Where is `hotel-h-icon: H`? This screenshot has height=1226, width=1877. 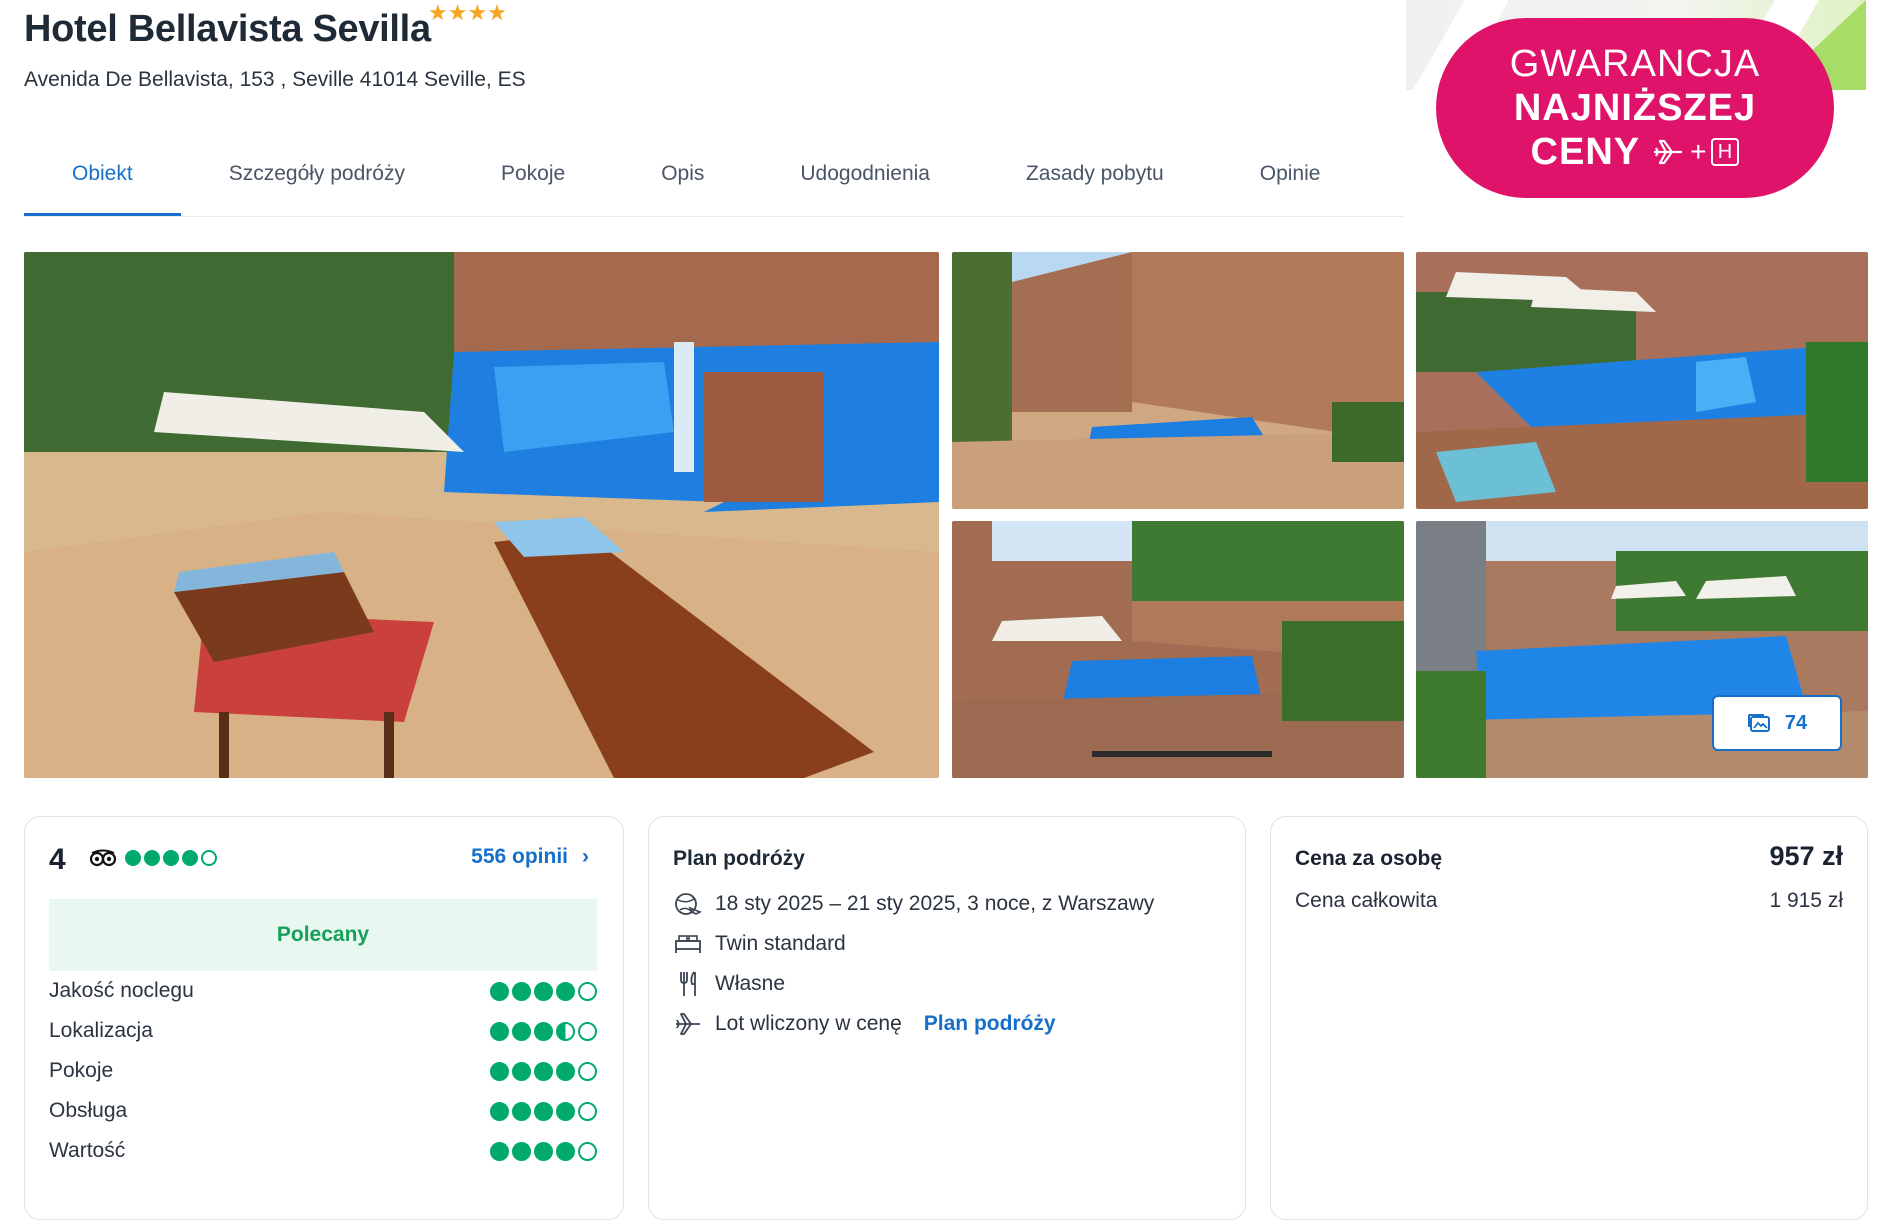
hotel-h-icon: H is located at coordinates (1725, 152).